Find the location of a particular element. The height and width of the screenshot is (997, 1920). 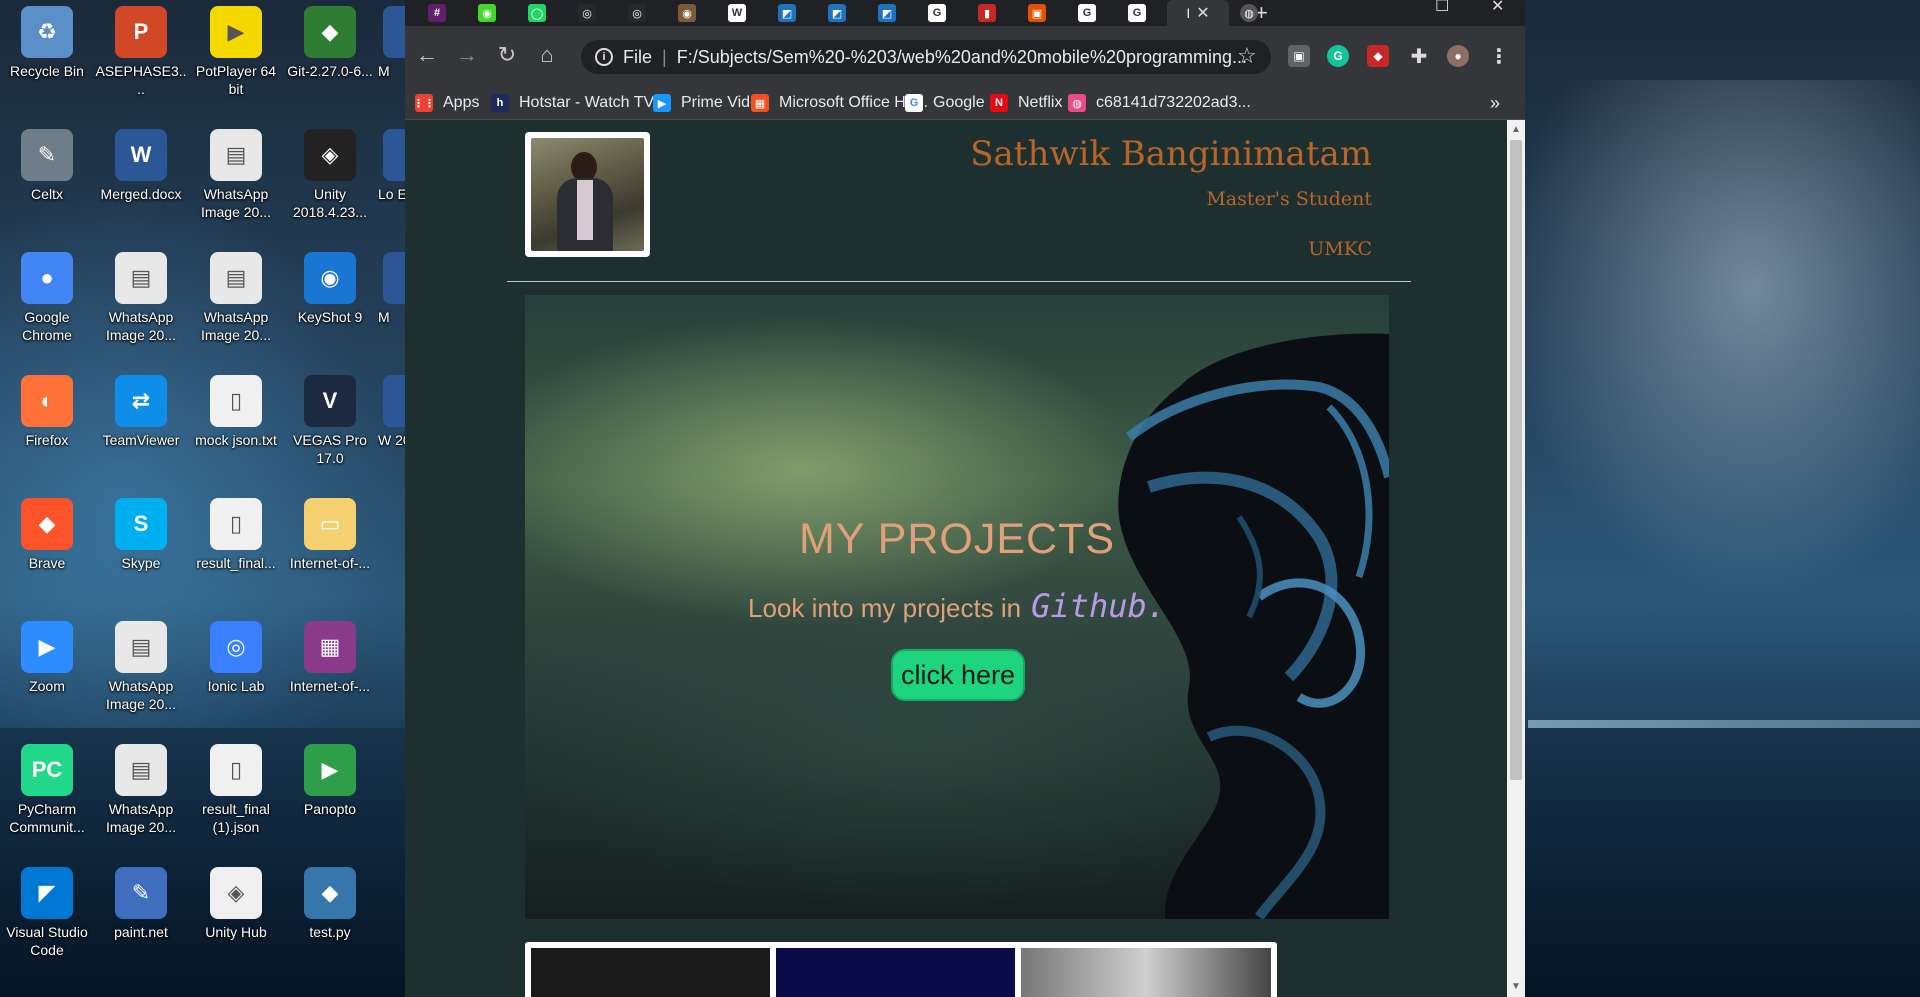

grammarly-icon: G is located at coordinates (1338, 56).